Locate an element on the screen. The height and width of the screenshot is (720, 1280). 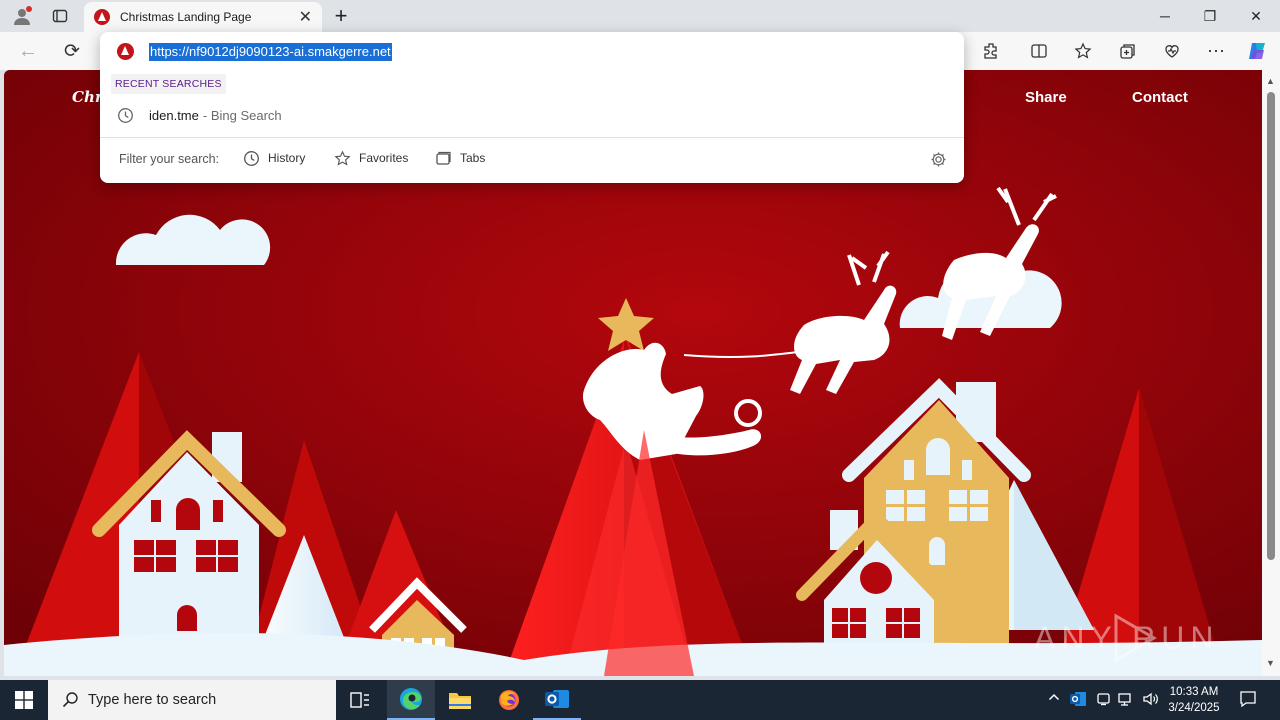
suggestion-source: - Bing Search is located at coordinates (242, 115).